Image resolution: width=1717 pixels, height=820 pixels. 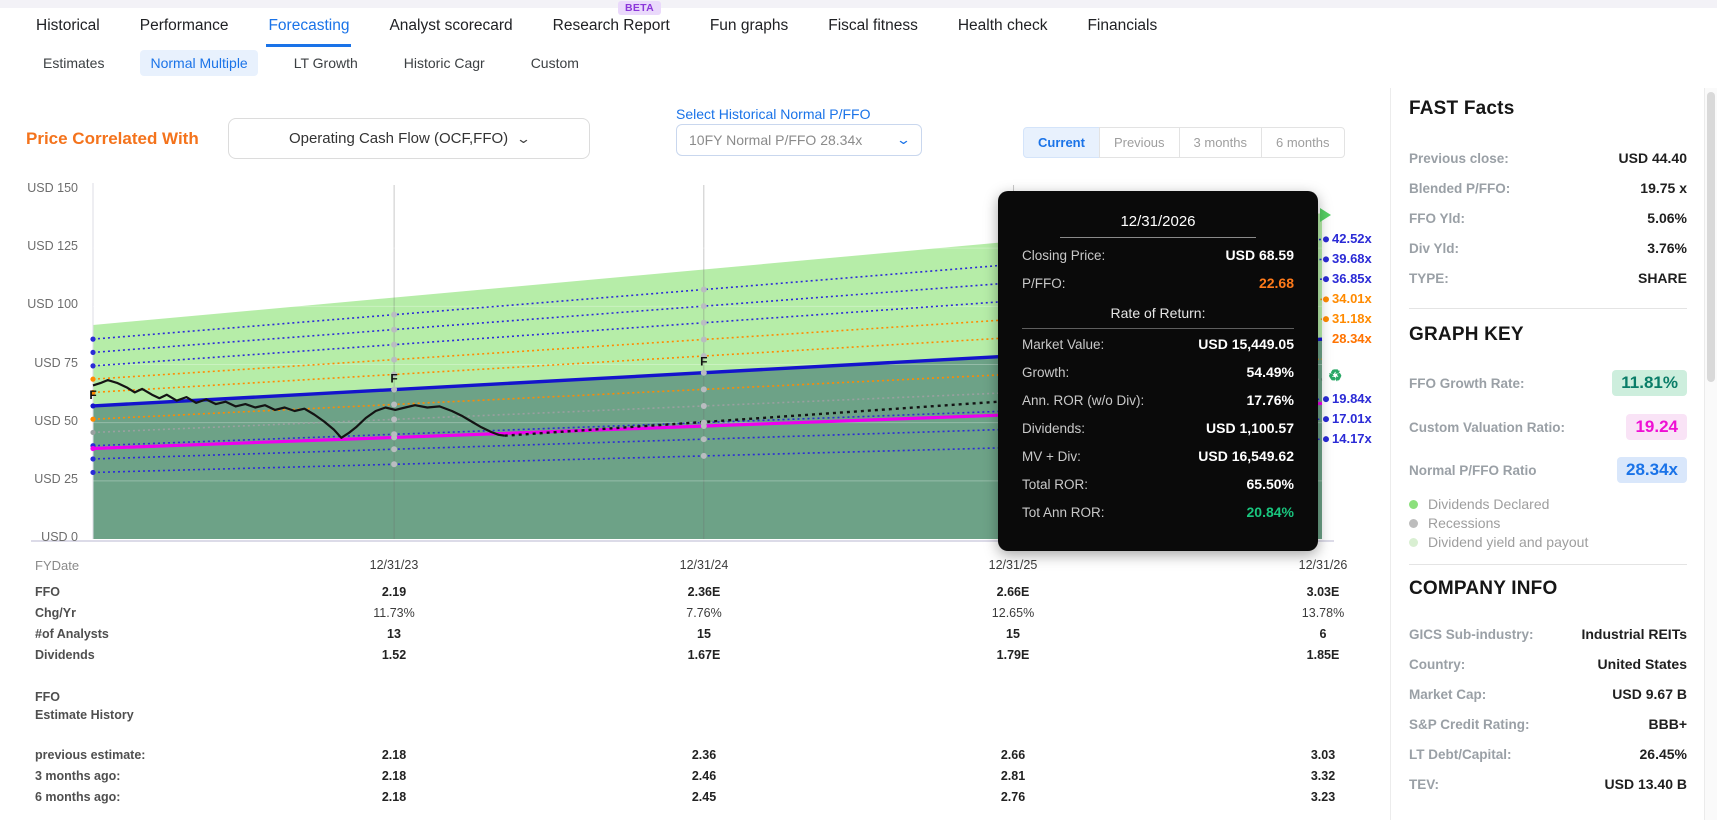 What do you see at coordinates (1437, 664) in the screenshot?
I see `company-info-label: Country:` at bounding box center [1437, 664].